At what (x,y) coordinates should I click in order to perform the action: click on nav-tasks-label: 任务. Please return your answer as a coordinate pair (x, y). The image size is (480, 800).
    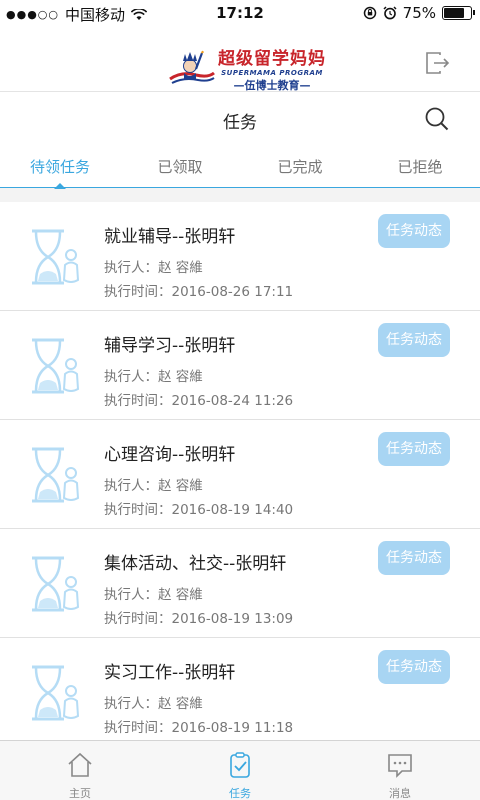
    Looking at the image, I should click on (240, 793).